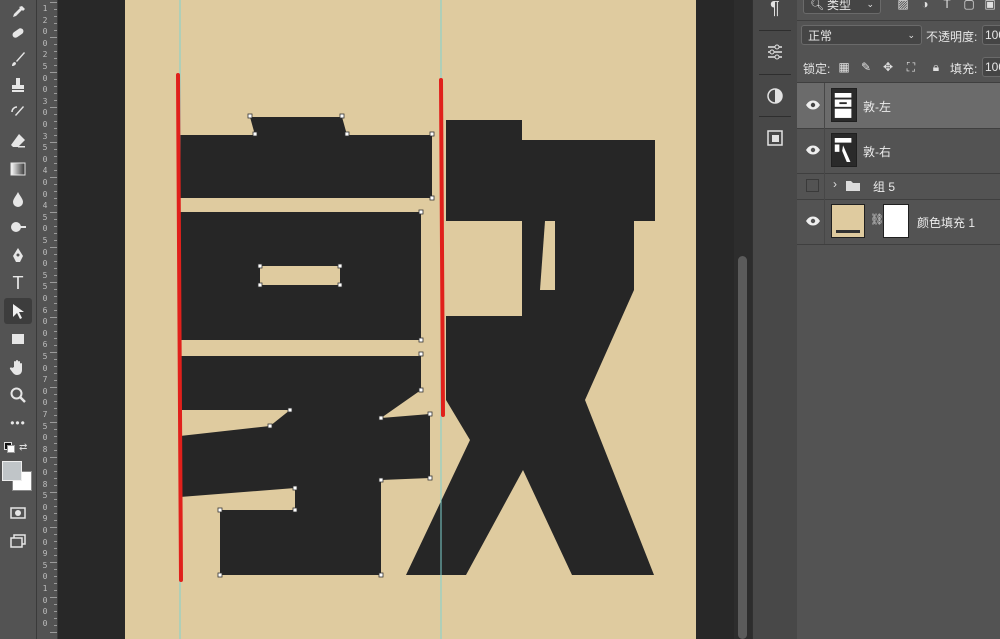  I want to click on chevron-right-icon: ›, so click(835, 184).